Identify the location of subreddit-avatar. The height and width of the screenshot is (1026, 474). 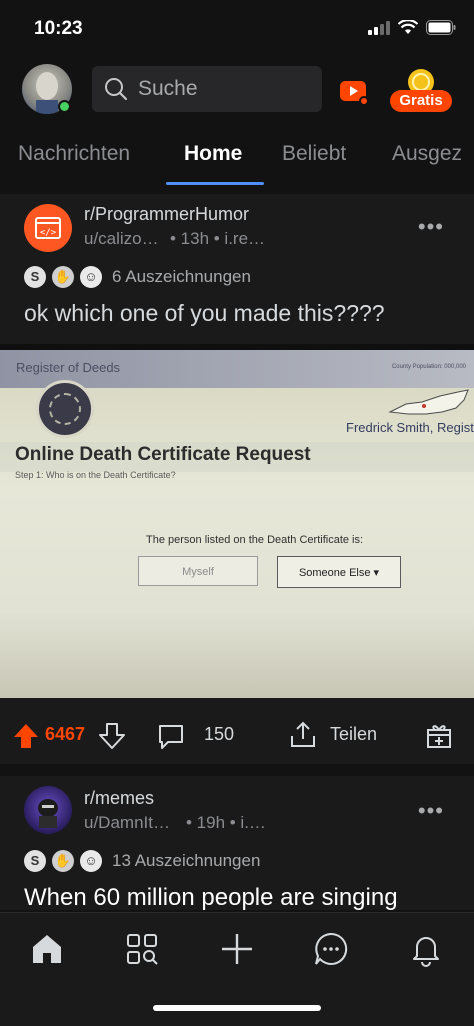
(48, 810).